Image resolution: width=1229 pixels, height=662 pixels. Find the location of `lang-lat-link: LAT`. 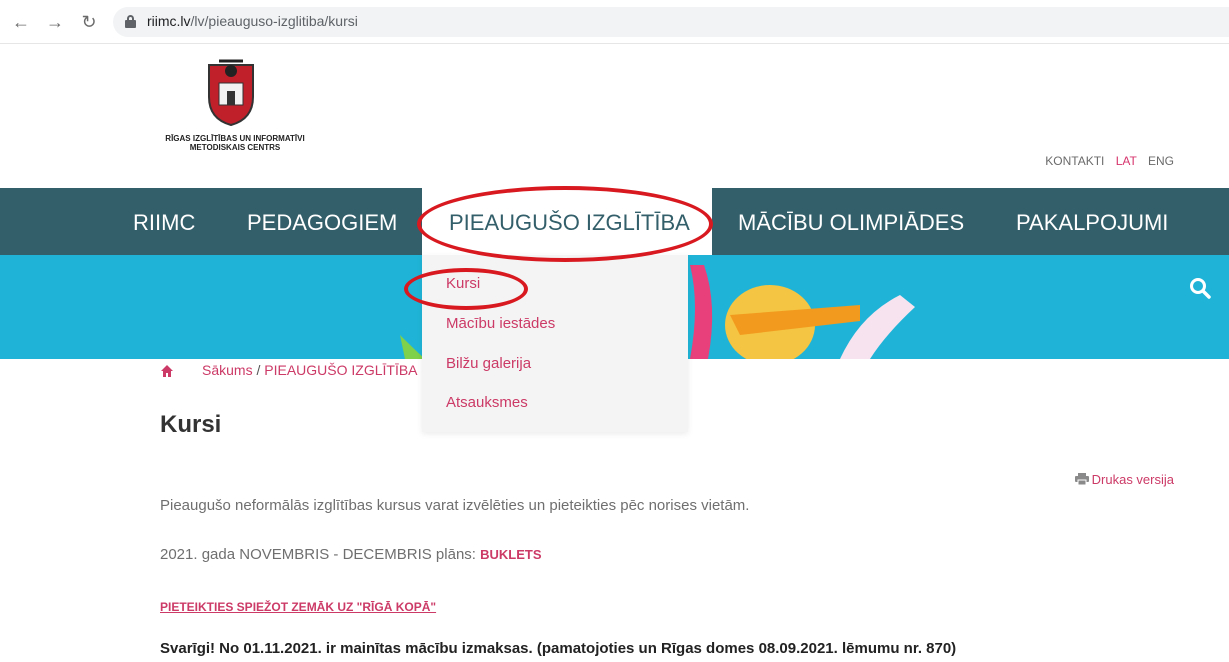

lang-lat-link: LAT is located at coordinates (1126, 161).